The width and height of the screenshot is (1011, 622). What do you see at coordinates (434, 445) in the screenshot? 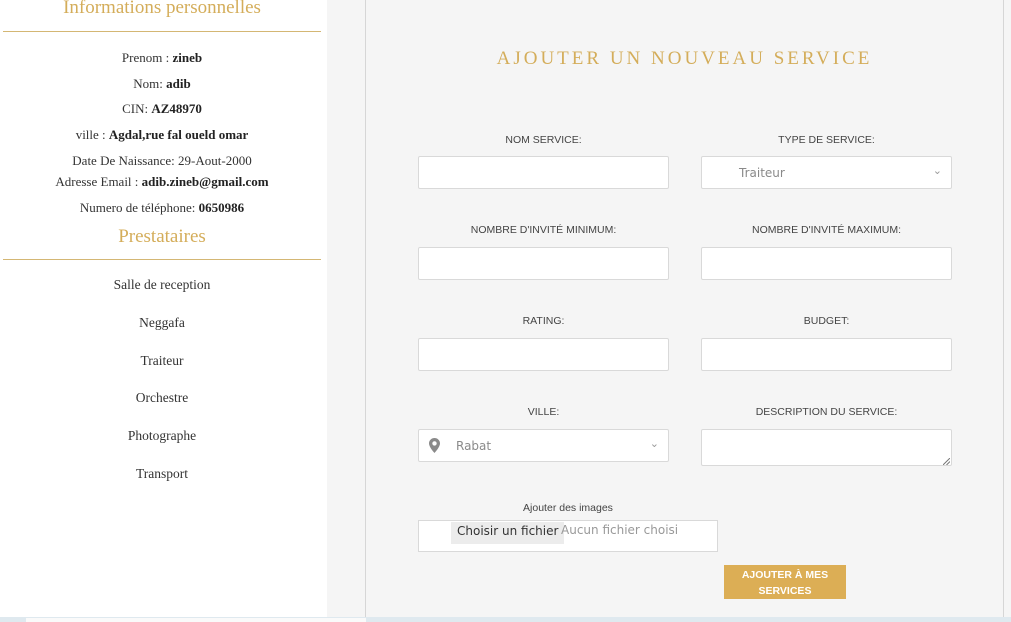
I see `location-pin-icon` at bounding box center [434, 445].